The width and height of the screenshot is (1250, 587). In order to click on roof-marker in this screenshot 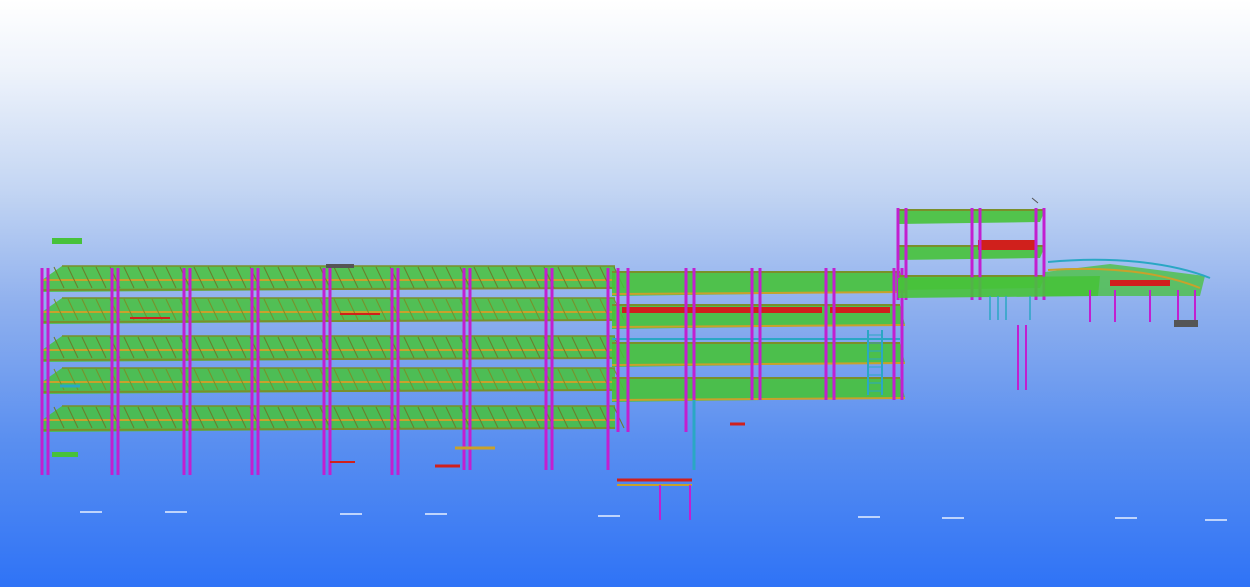, I will do `click(1035, 200)`.